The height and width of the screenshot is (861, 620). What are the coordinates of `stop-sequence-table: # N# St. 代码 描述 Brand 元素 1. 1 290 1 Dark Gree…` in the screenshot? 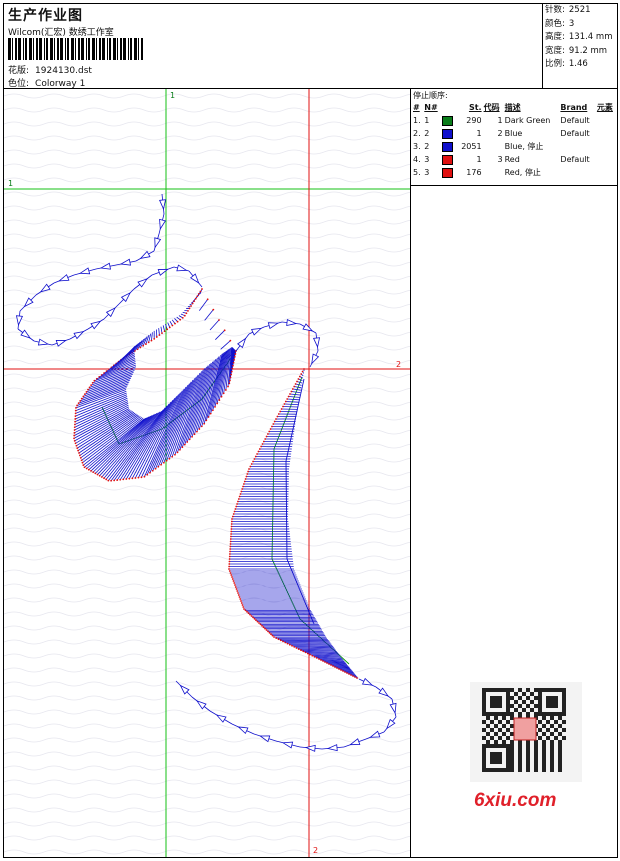 It's located at (514, 140).